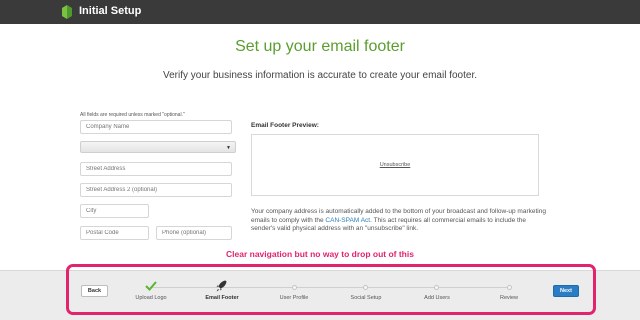 This screenshot has width=640, height=320. Describe the element at coordinates (228, 148) in the screenshot. I see `chevron-down-icon: ▼` at that location.